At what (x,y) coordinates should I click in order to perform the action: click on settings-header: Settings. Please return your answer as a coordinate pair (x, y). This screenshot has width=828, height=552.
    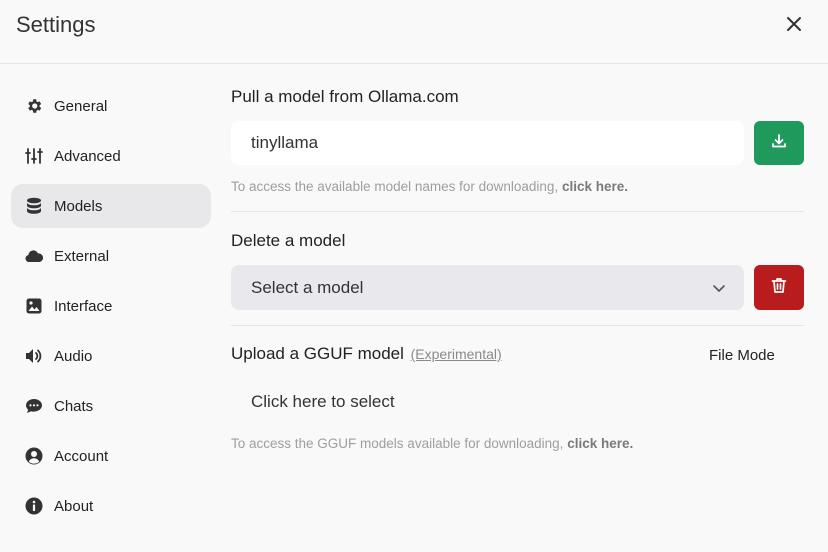
    Looking at the image, I should click on (414, 32).